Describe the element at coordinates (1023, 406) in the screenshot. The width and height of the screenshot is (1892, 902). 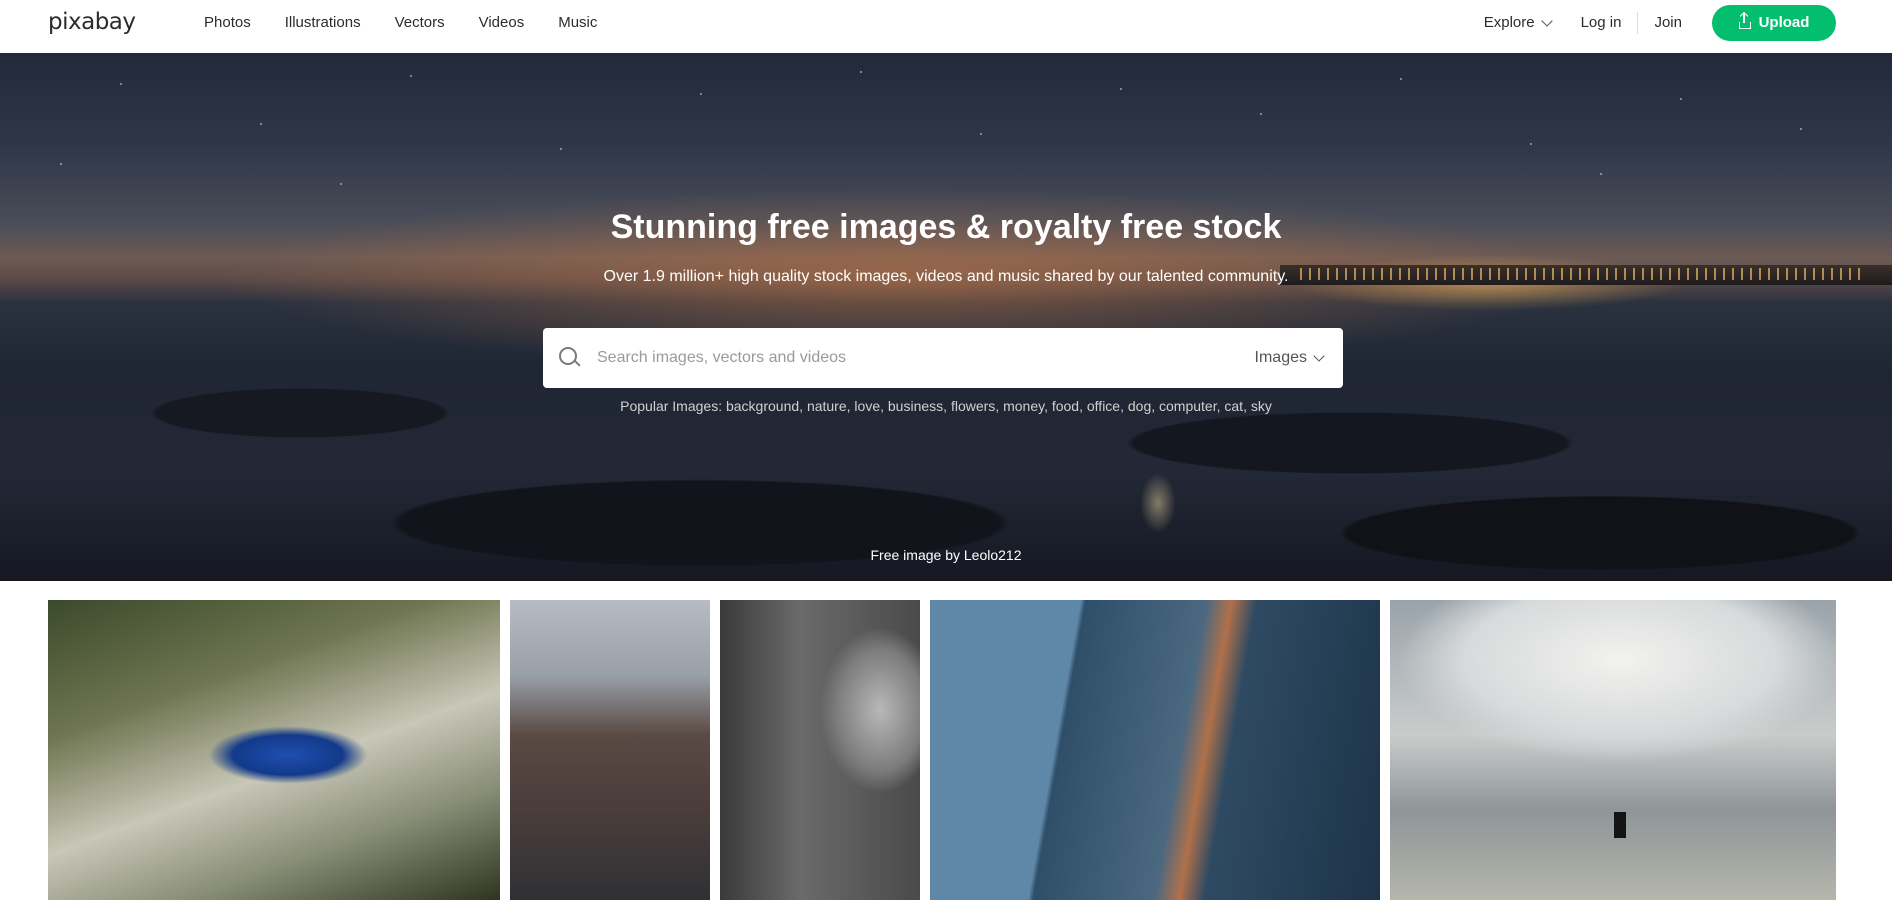
I see `popular-tag: money` at that location.